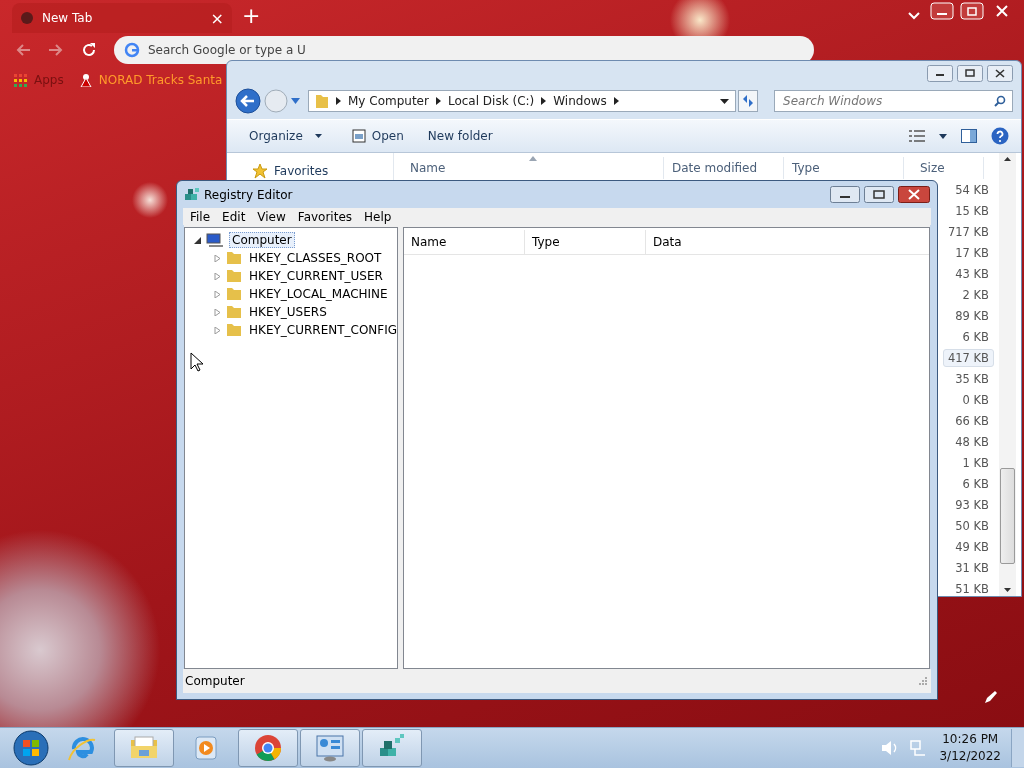 The height and width of the screenshot is (768, 1024). What do you see at coordinates (972, 211) in the screenshot?
I see `size-cell-text: 15 KB` at bounding box center [972, 211].